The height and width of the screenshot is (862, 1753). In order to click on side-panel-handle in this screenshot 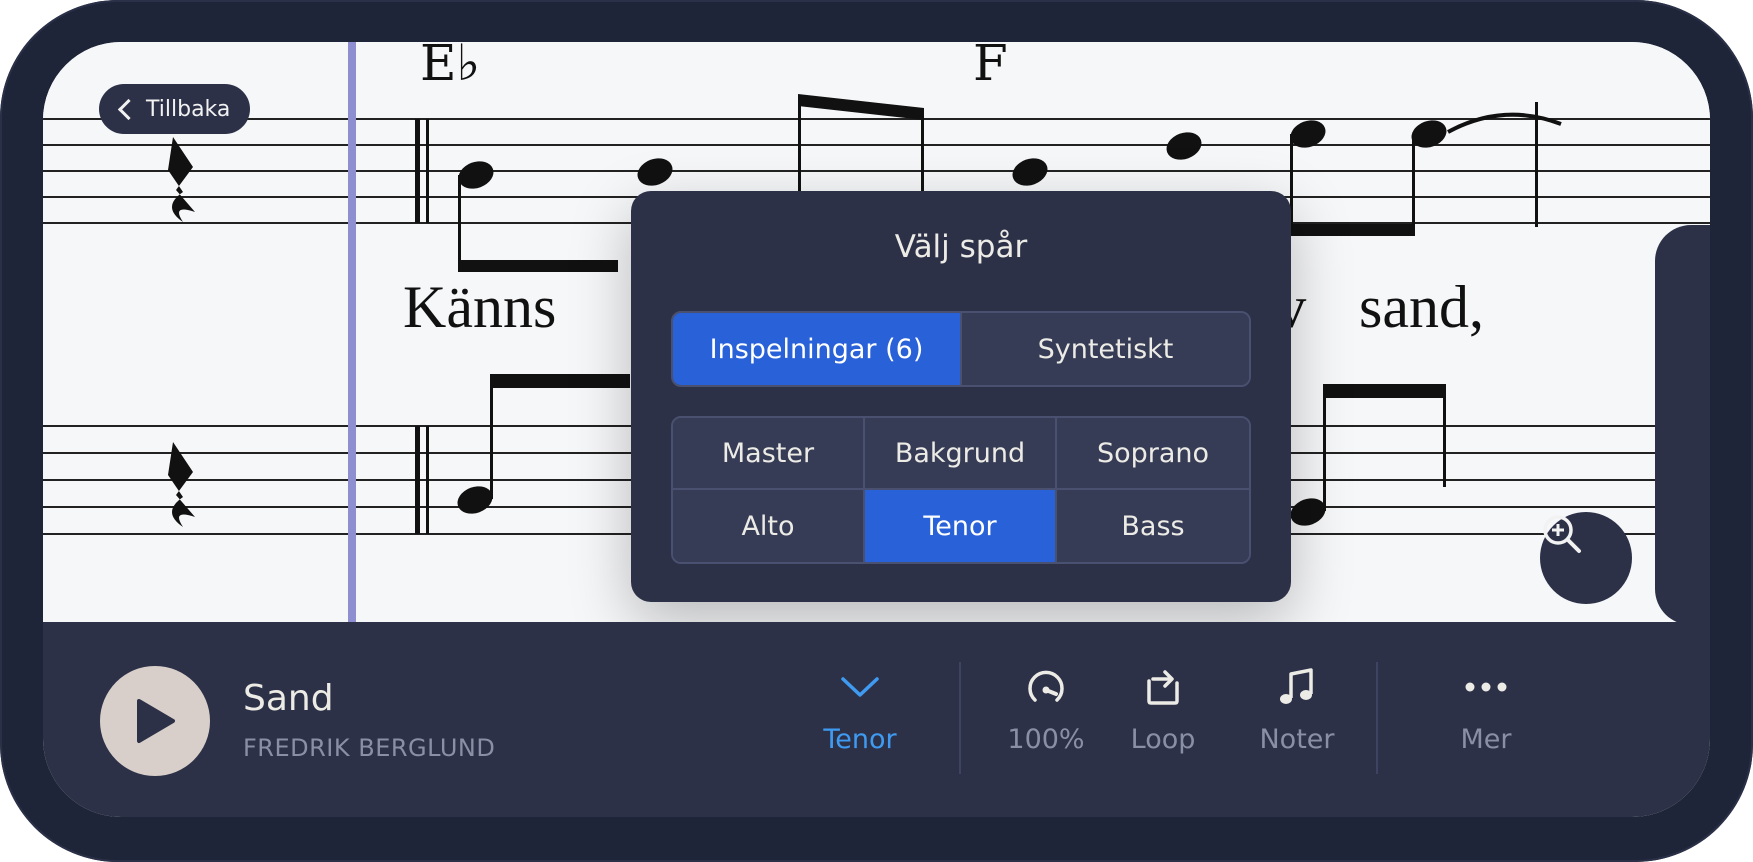, I will do `click(1682, 423)`.